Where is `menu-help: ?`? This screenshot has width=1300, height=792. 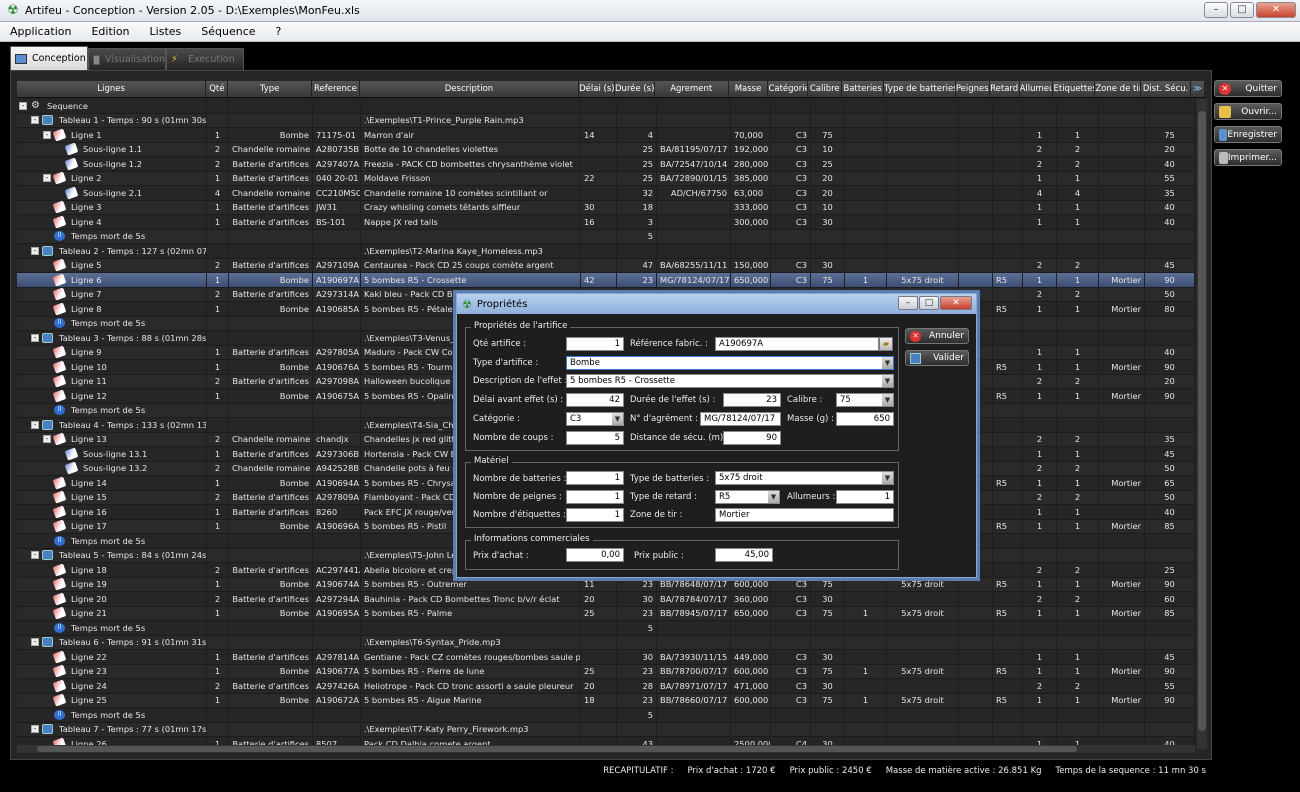
menu-help: ? is located at coordinates (279, 31).